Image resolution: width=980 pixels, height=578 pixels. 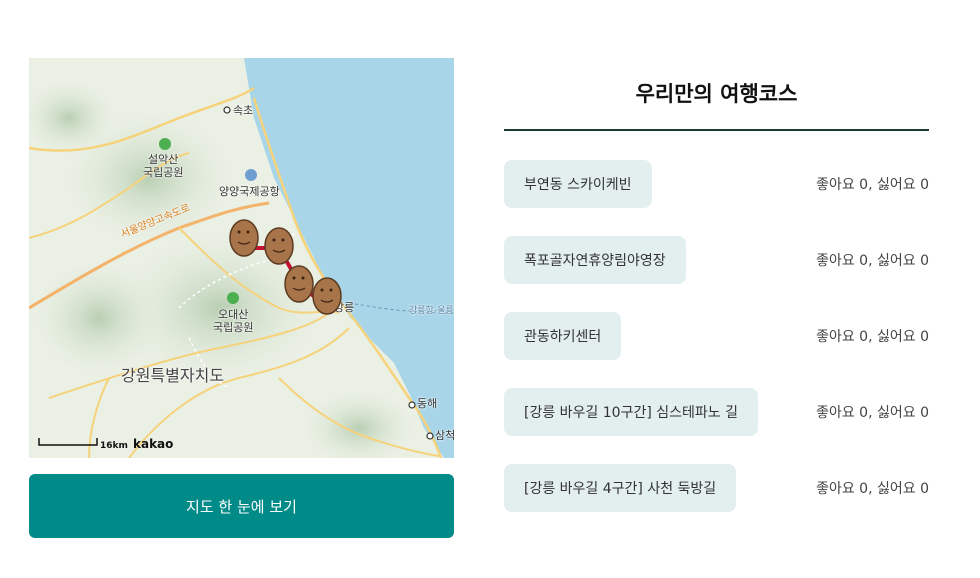 What do you see at coordinates (427, 403) in the screenshot?
I see `map-label-donghae: 동해` at bounding box center [427, 403].